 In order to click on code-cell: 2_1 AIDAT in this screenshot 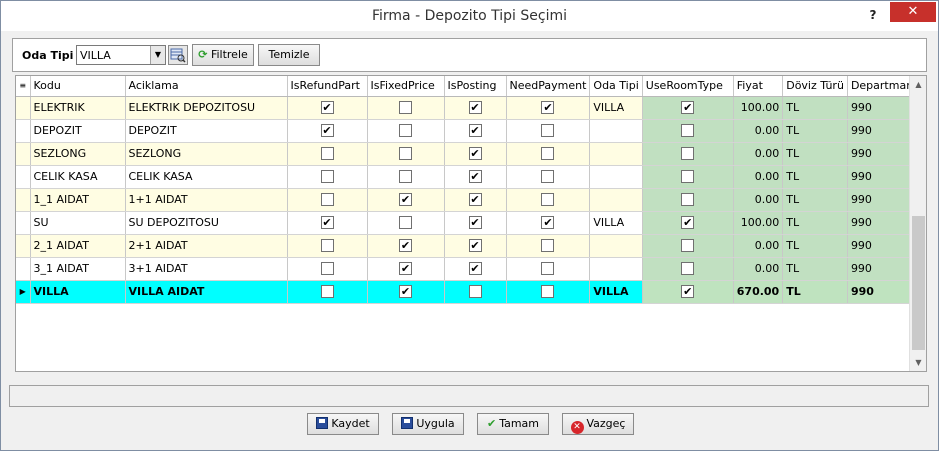, I will do `click(78, 246)`.